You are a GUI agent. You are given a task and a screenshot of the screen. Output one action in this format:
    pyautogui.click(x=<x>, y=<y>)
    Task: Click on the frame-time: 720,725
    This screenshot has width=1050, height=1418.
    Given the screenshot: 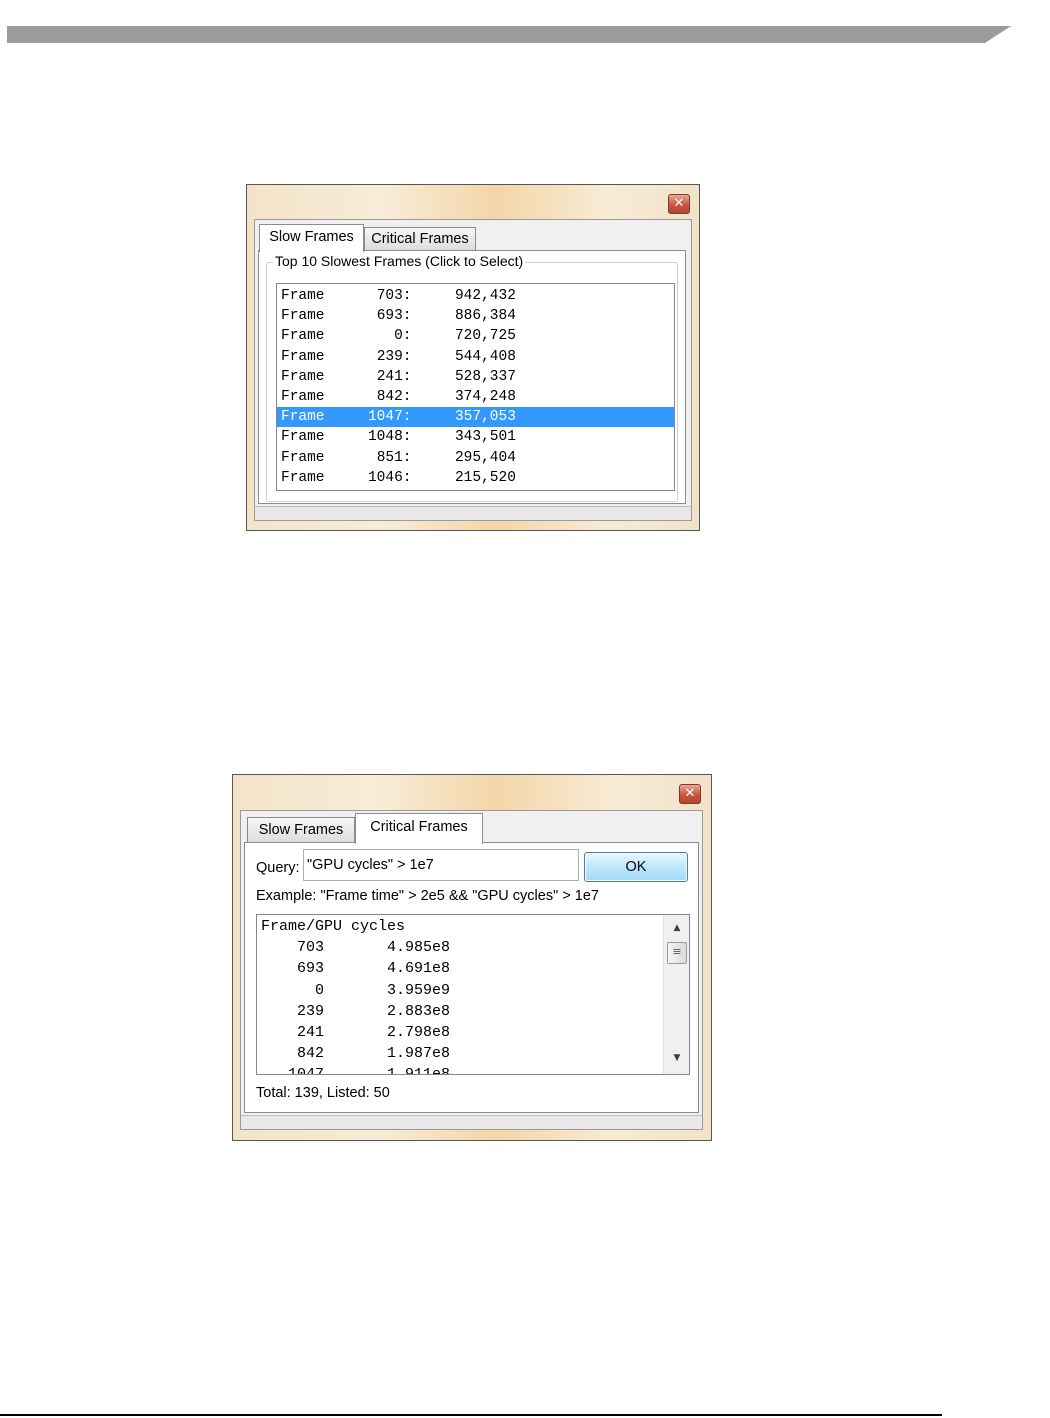 What is the action you would take?
    pyautogui.click(x=485, y=336)
    